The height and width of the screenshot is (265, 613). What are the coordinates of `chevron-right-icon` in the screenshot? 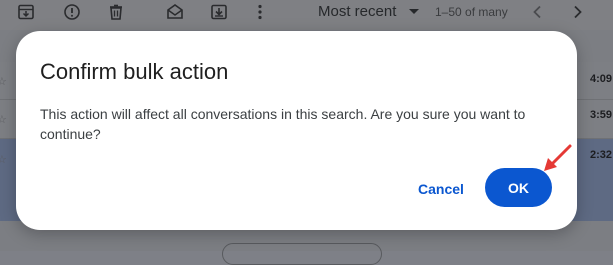 It's located at (577, 12).